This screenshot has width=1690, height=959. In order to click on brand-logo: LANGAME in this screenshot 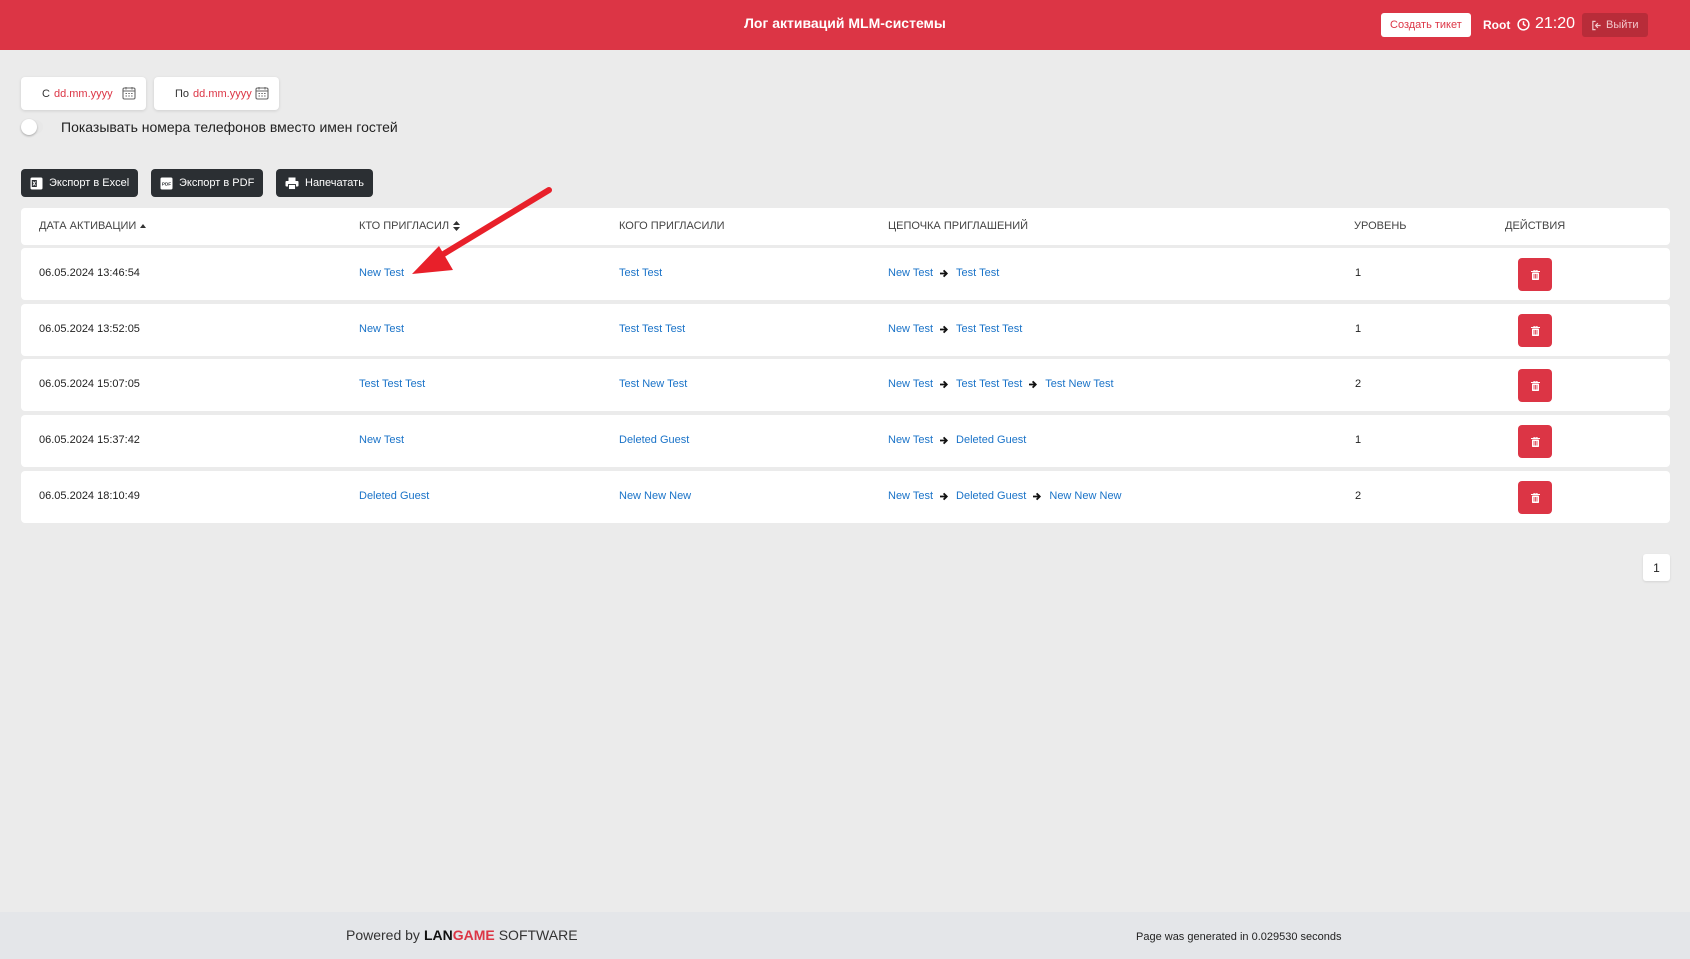, I will do `click(459, 935)`.